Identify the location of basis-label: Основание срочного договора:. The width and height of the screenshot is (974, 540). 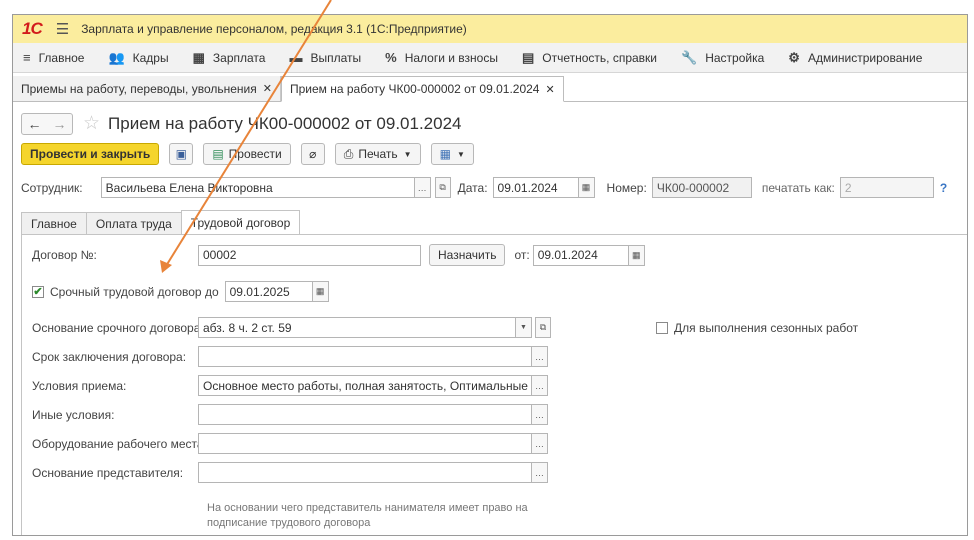
(118, 327).